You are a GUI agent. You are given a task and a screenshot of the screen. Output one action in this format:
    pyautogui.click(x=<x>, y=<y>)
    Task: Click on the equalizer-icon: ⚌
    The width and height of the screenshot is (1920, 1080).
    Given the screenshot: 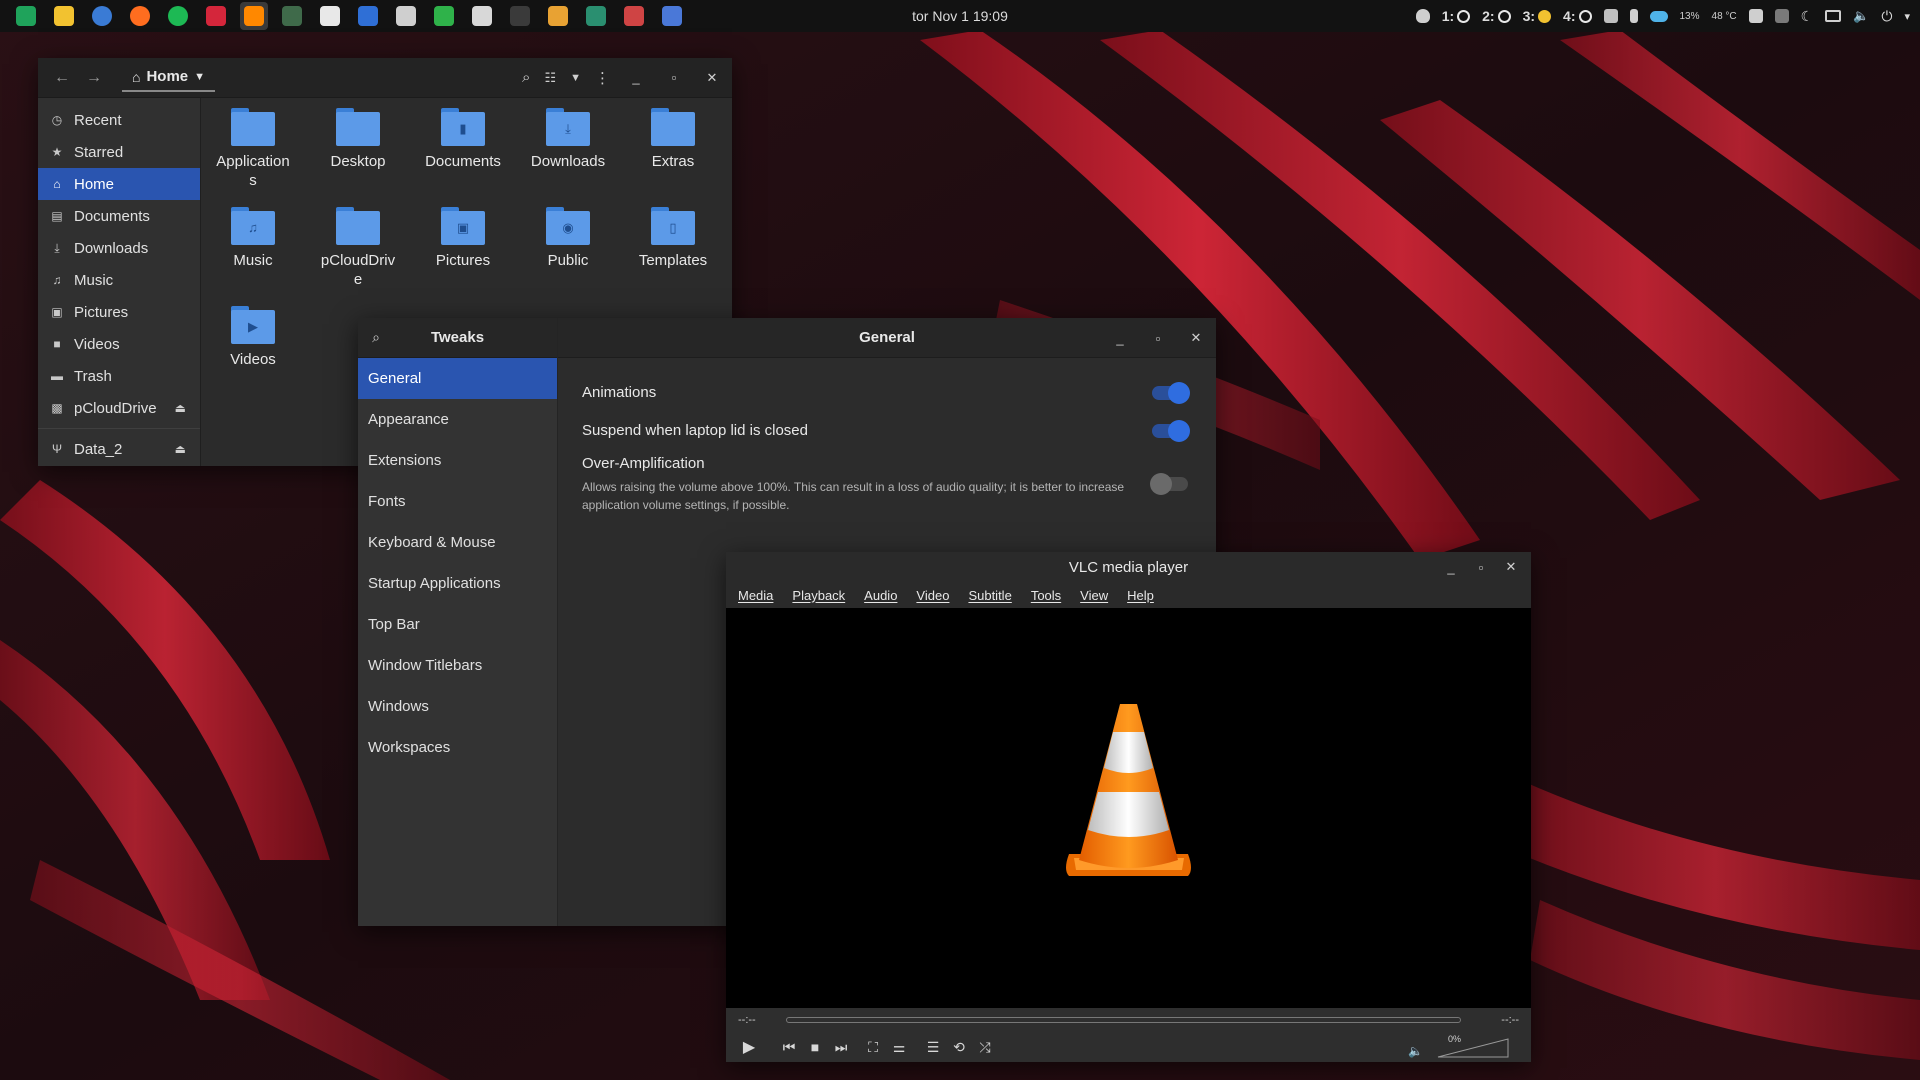 What is the action you would take?
    pyautogui.click(x=899, y=1047)
    